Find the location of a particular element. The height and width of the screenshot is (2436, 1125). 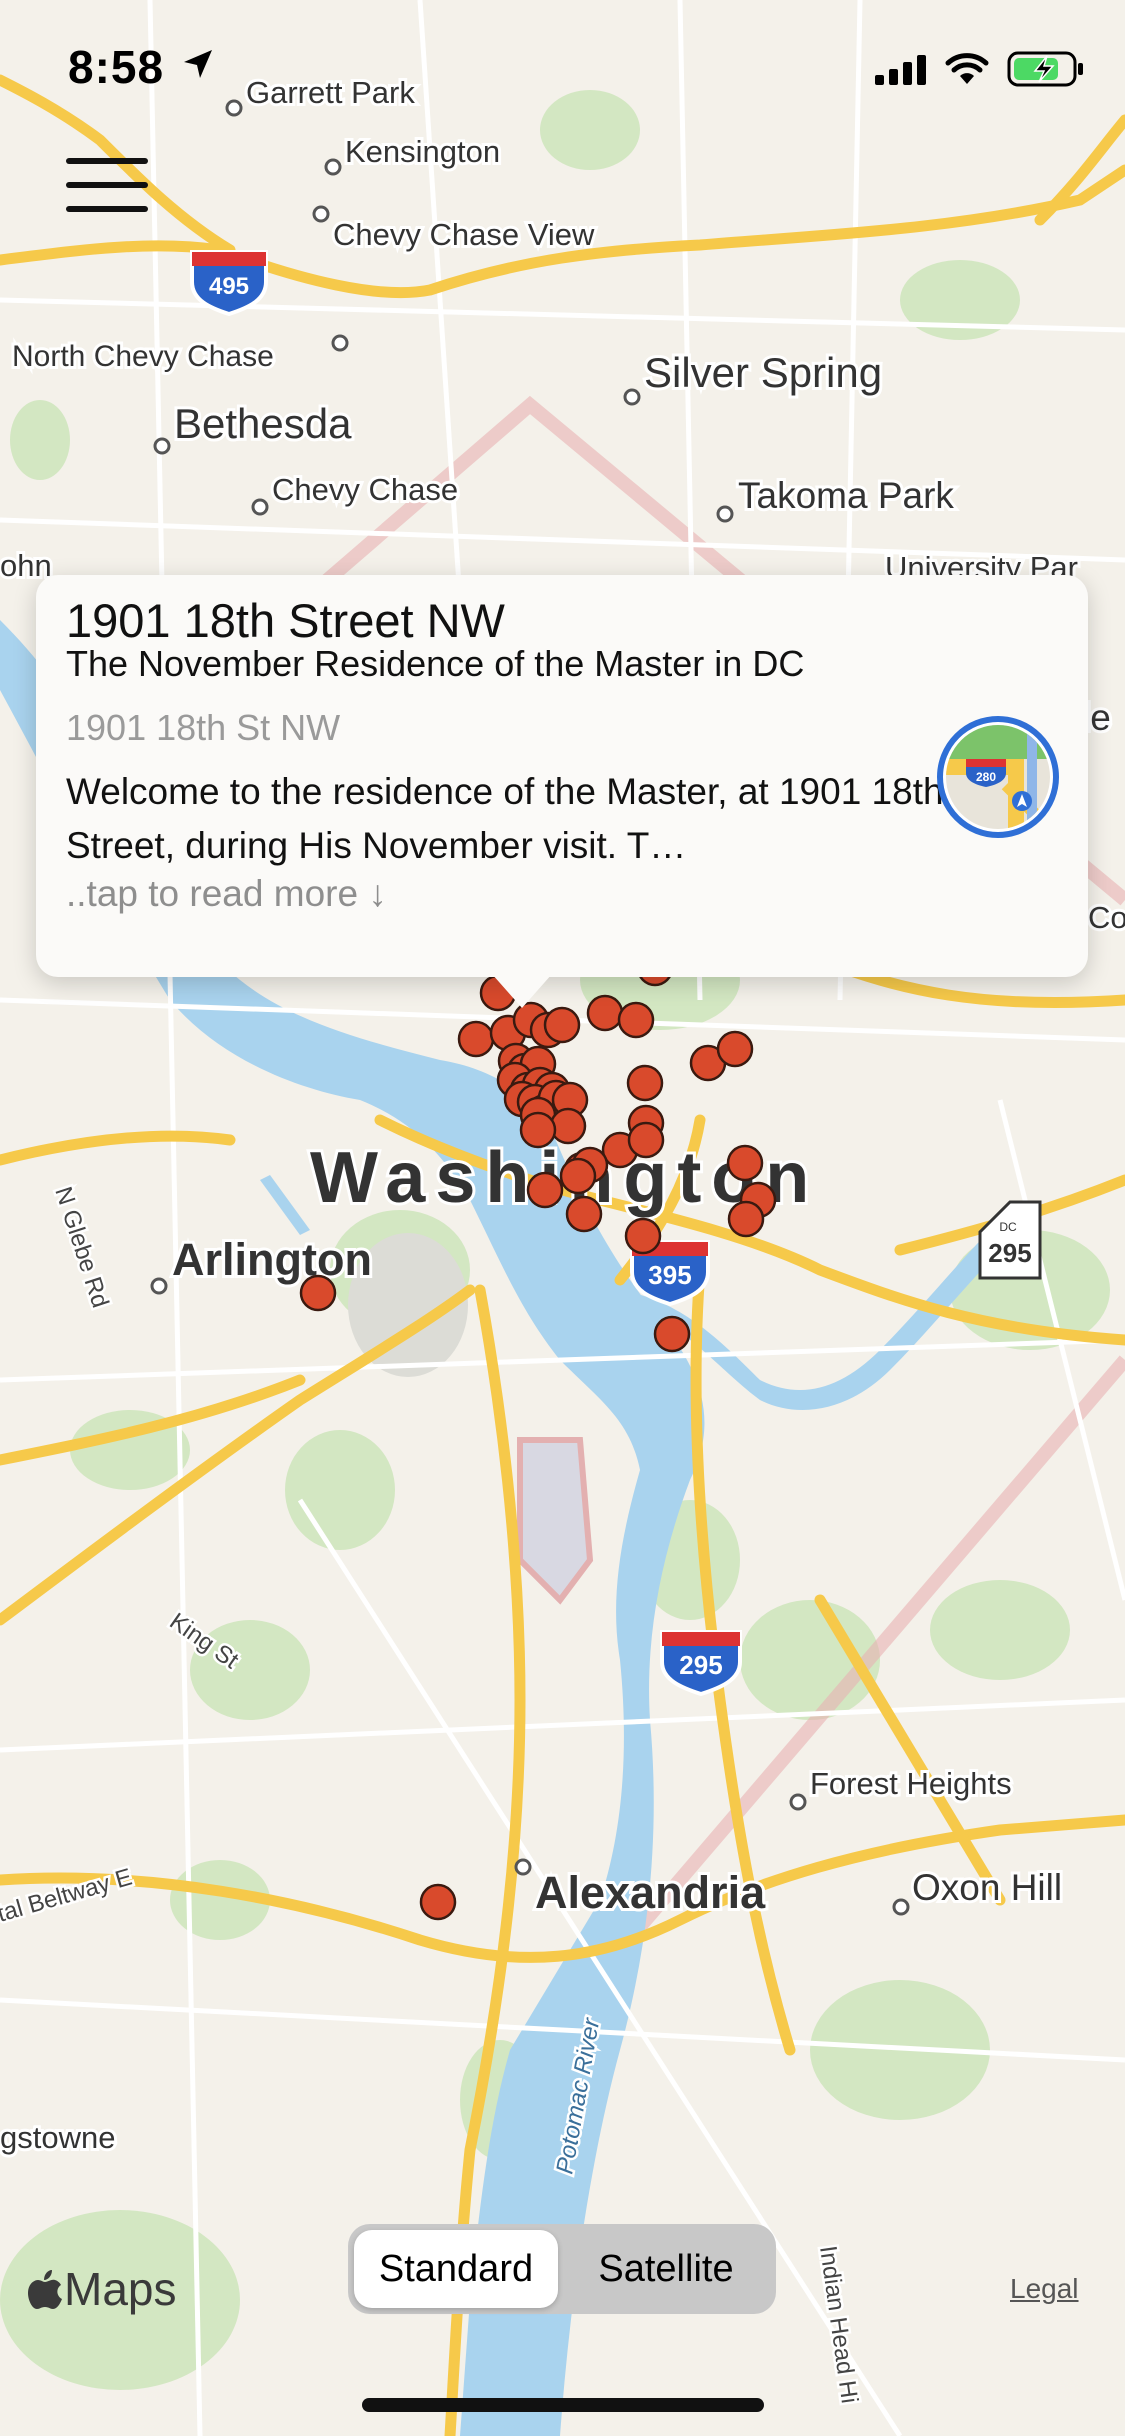

place-label: Oxon Hill is located at coordinates (987, 1887).